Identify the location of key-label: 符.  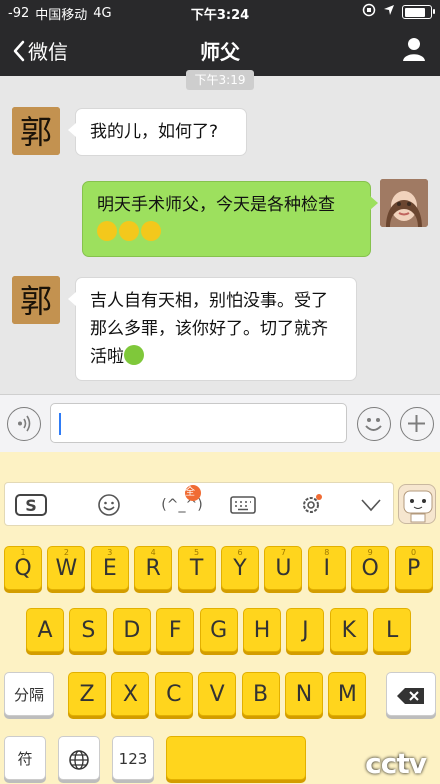
(25, 759).